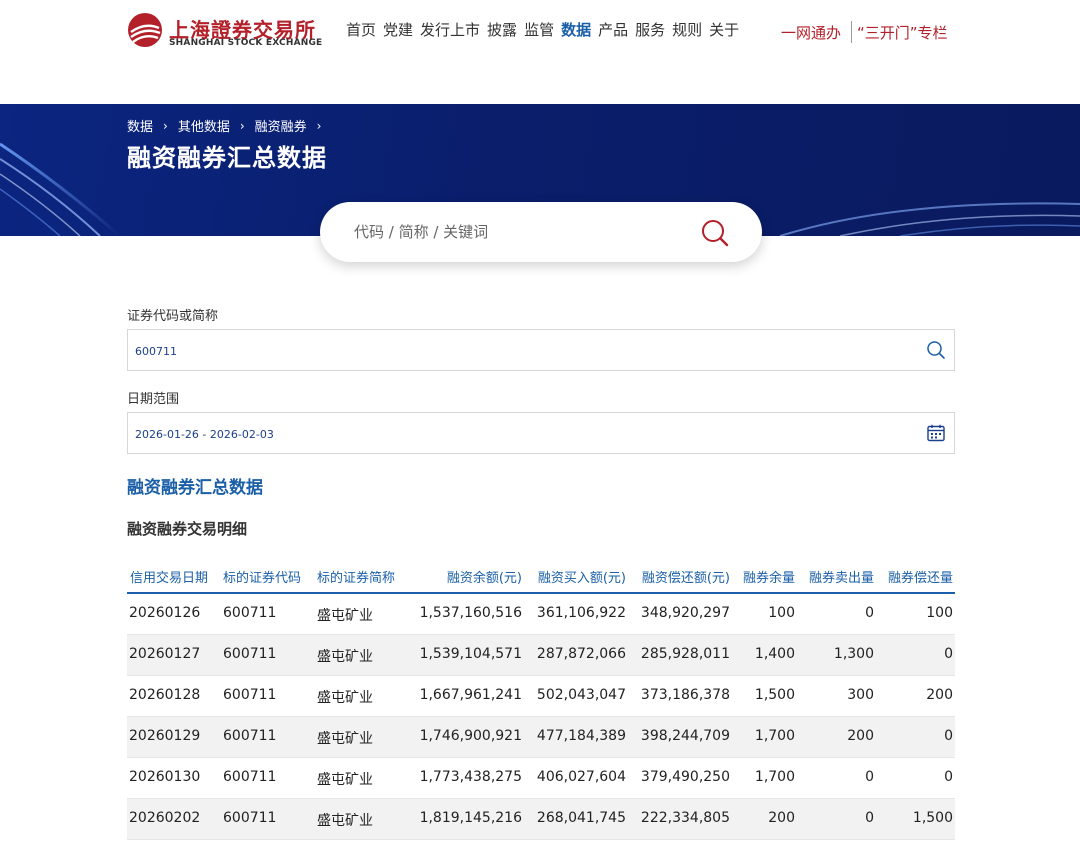 The height and width of the screenshot is (859, 1080). Describe the element at coordinates (514, 232) in the screenshot. I see `site-search-input` at that location.